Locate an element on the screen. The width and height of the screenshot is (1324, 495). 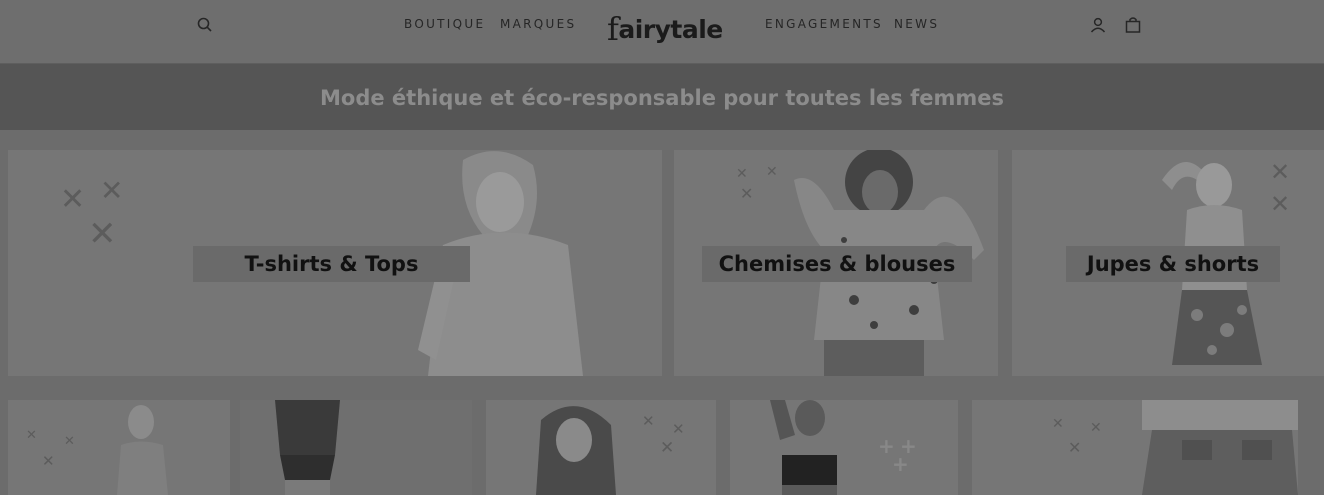
nav-engagements: ENGAGEMENTS is located at coordinates (824, 24).